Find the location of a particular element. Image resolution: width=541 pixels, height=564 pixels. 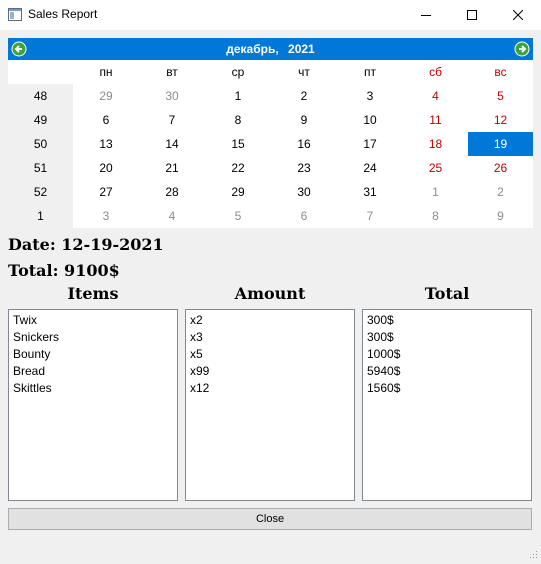

week-number: 48 is located at coordinates (40, 96).